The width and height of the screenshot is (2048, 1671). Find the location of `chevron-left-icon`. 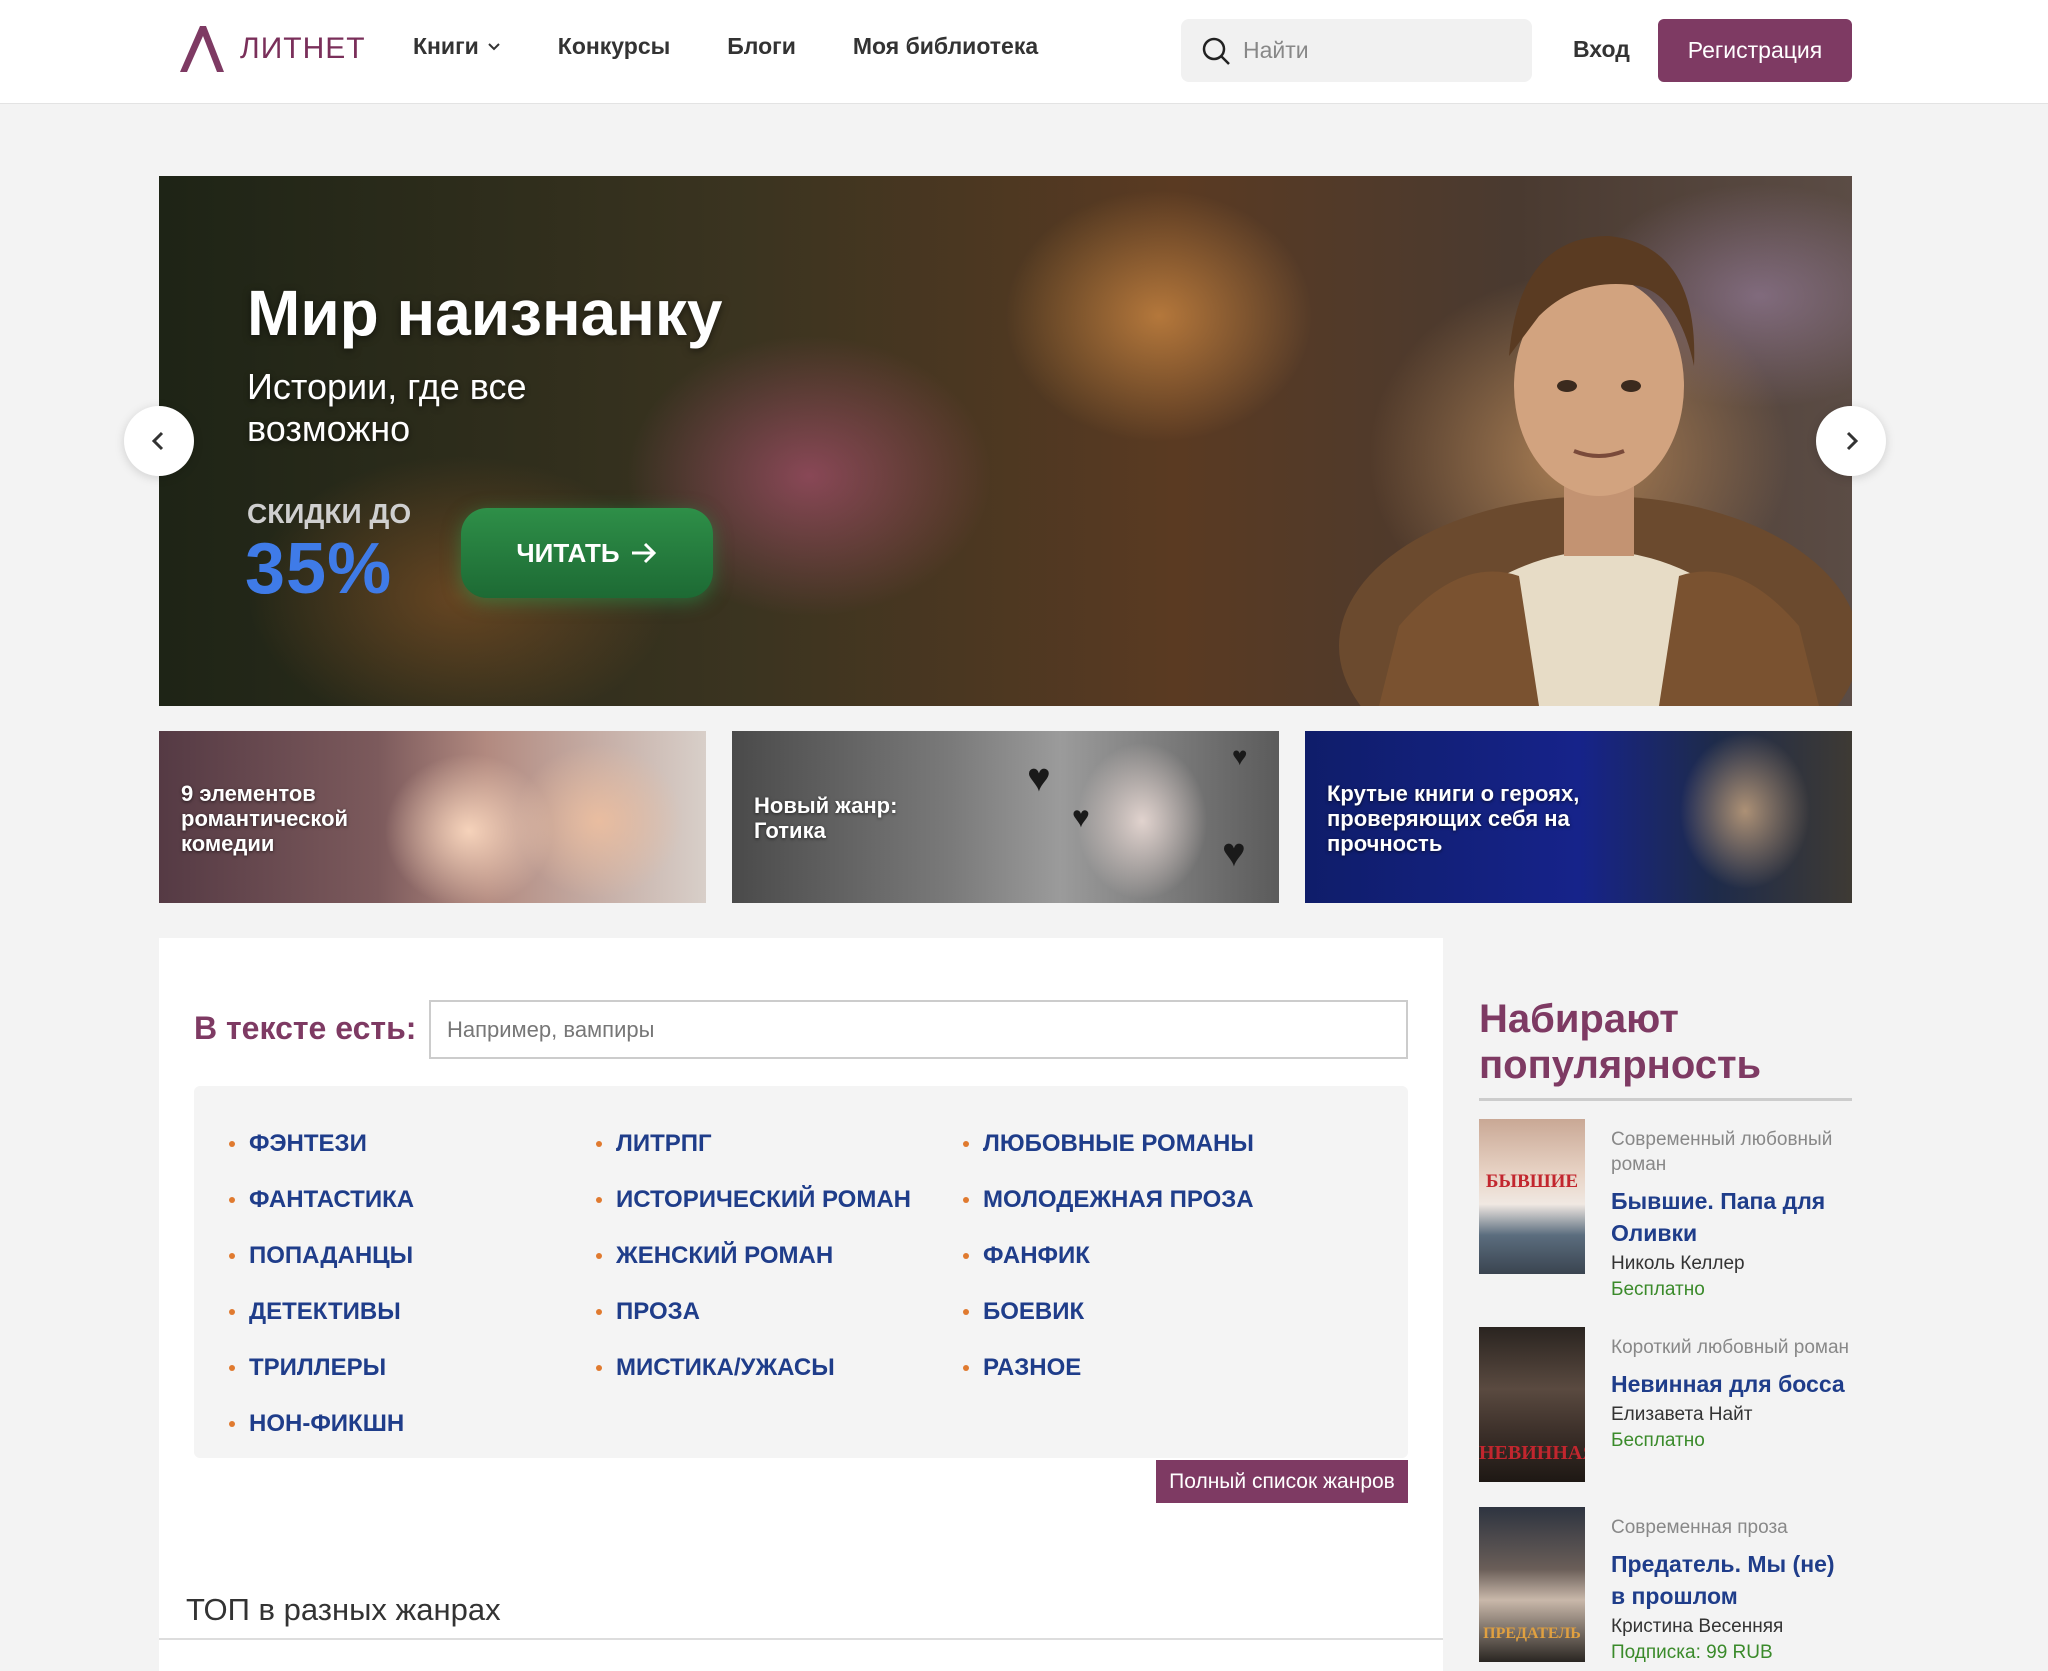

chevron-left-icon is located at coordinates (157, 441).